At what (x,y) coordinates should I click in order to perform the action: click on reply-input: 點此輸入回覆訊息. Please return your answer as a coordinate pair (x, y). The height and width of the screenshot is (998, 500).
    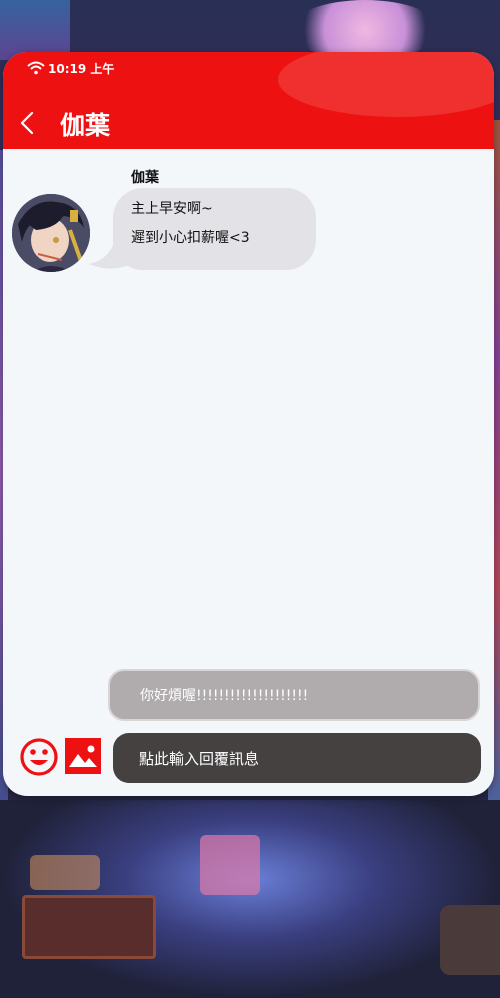
    Looking at the image, I should click on (297, 758).